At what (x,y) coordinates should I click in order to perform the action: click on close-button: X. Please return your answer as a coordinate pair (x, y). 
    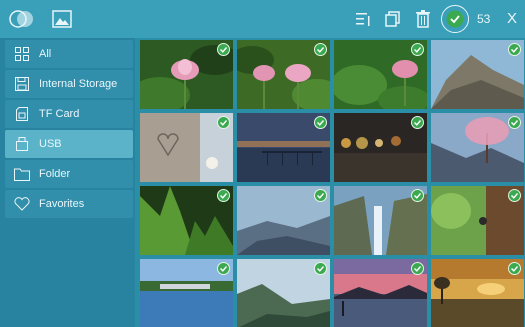
    Looking at the image, I should click on (512, 18).